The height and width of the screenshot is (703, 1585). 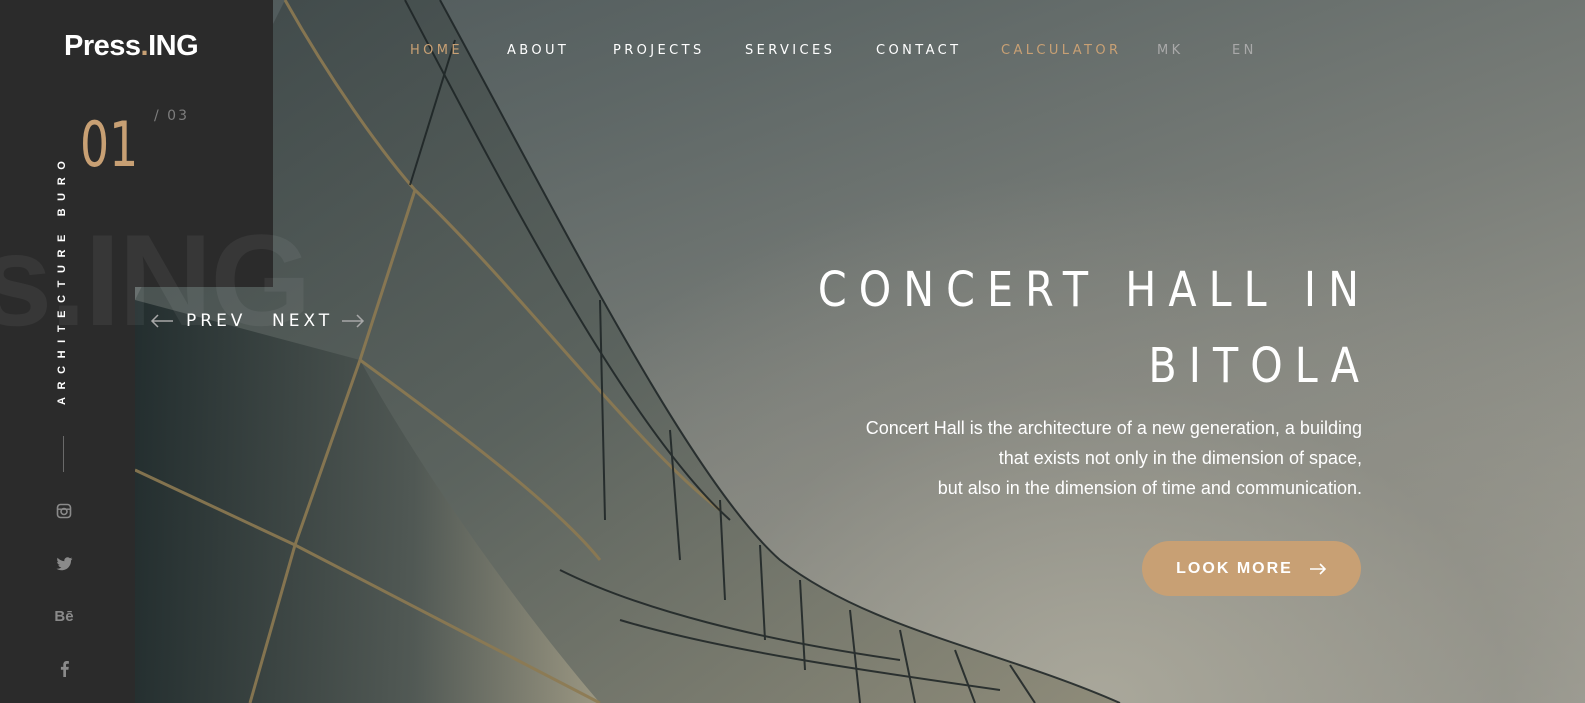 I want to click on prev-label: PREV, so click(x=216, y=321).